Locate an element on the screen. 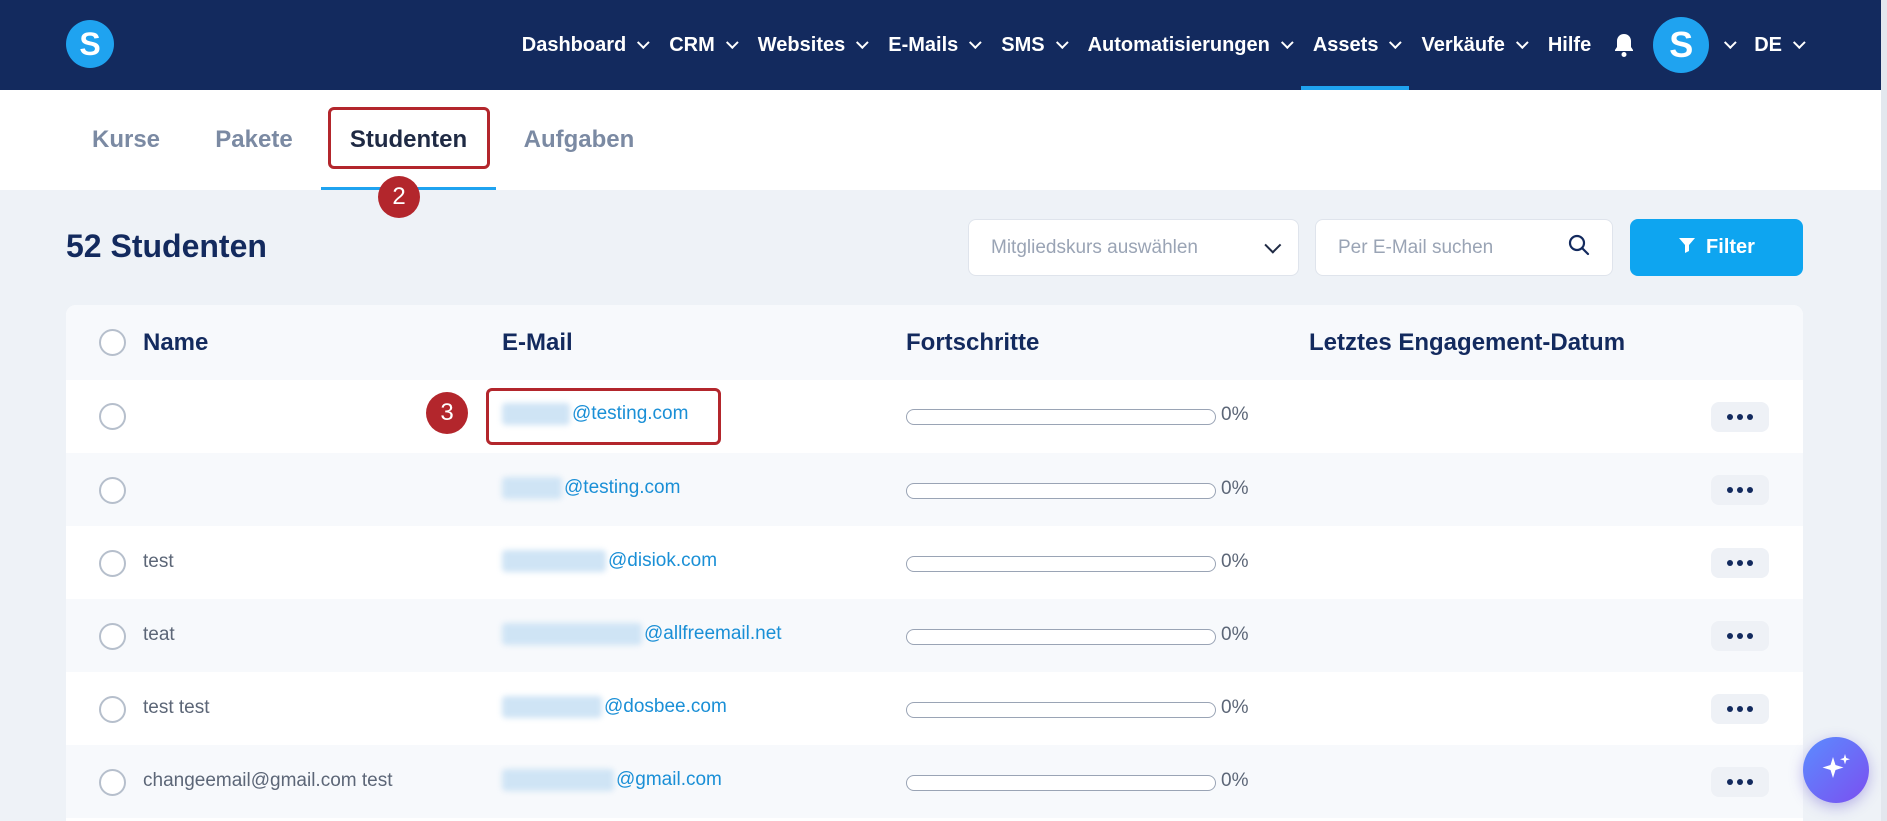 This screenshot has width=1887, height=821. email-domain: @testing.com is located at coordinates (622, 487).